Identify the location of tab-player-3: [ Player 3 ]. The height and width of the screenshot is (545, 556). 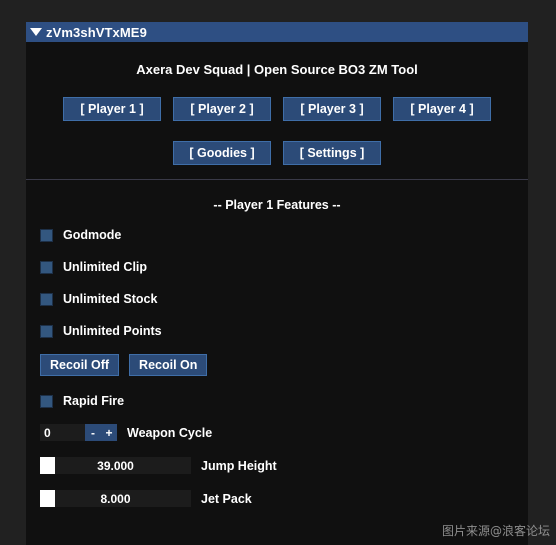
(332, 109).